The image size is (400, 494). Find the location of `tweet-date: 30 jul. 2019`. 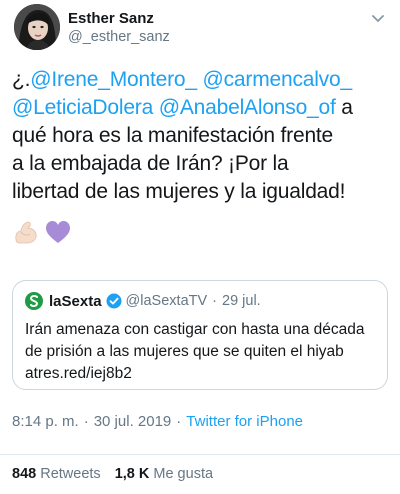

tweet-date: 30 jul. 2019 is located at coordinates (132, 421).